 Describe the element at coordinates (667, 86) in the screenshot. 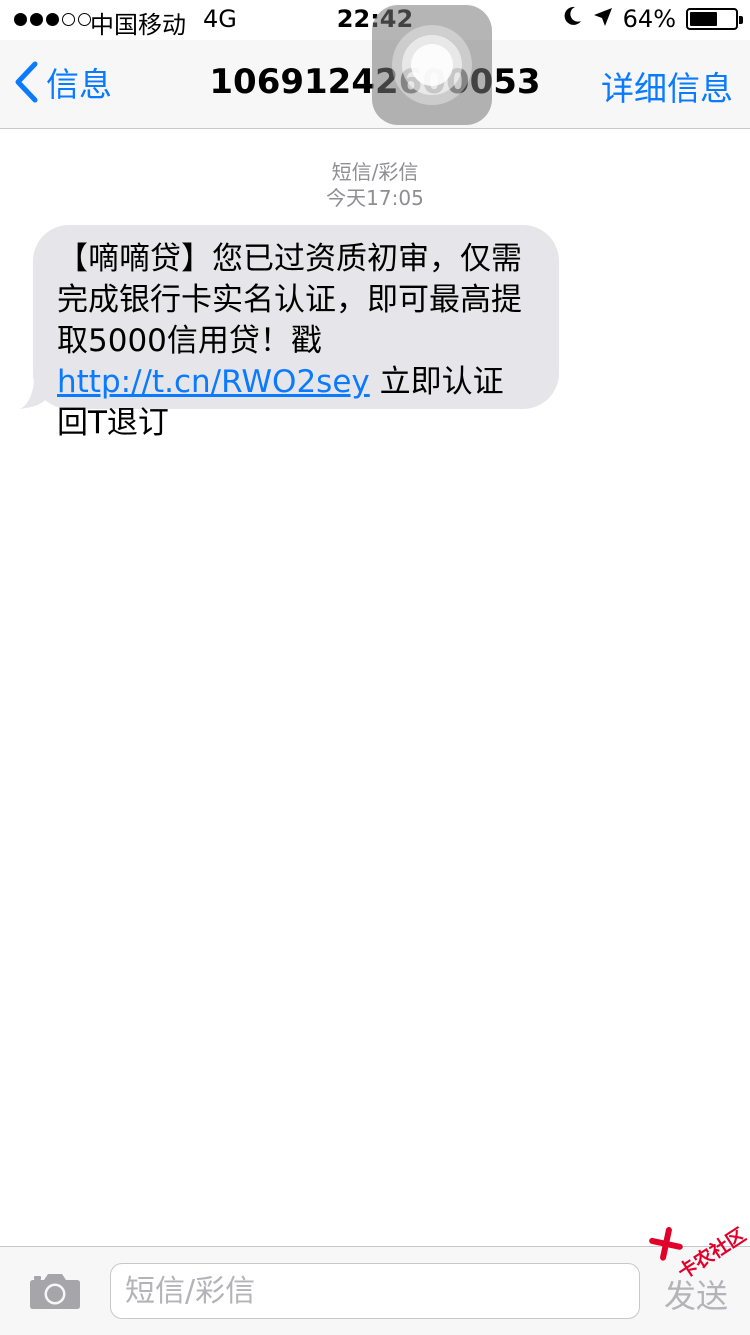

I see `details-button: 详细信息` at that location.